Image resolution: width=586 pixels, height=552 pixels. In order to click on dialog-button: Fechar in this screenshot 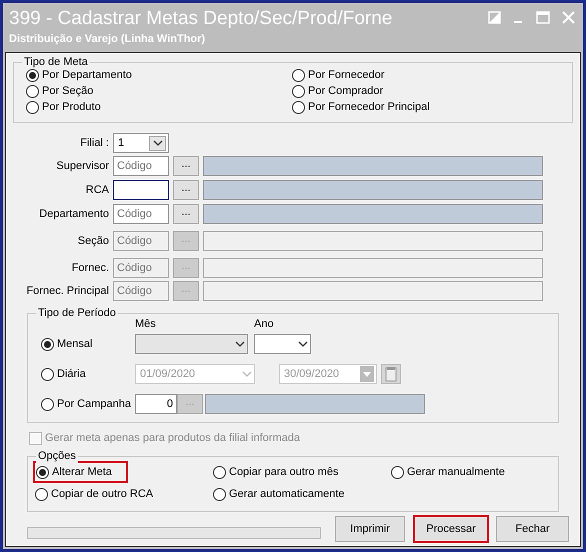, I will do `click(532, 529)`.